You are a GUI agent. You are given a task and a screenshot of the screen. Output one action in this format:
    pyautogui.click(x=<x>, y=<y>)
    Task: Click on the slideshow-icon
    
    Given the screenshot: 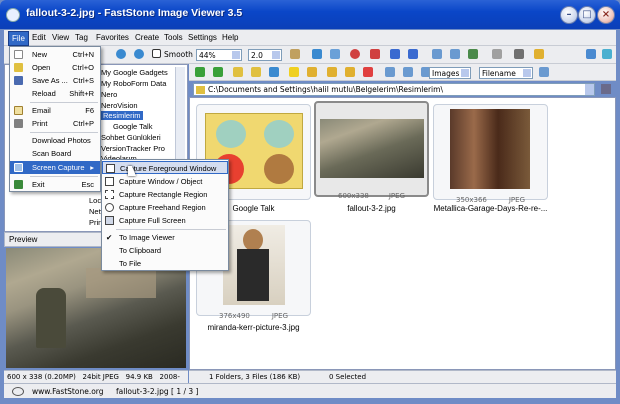 What is the action you would take?
    pyautogui.click(x=473, y=54)
    